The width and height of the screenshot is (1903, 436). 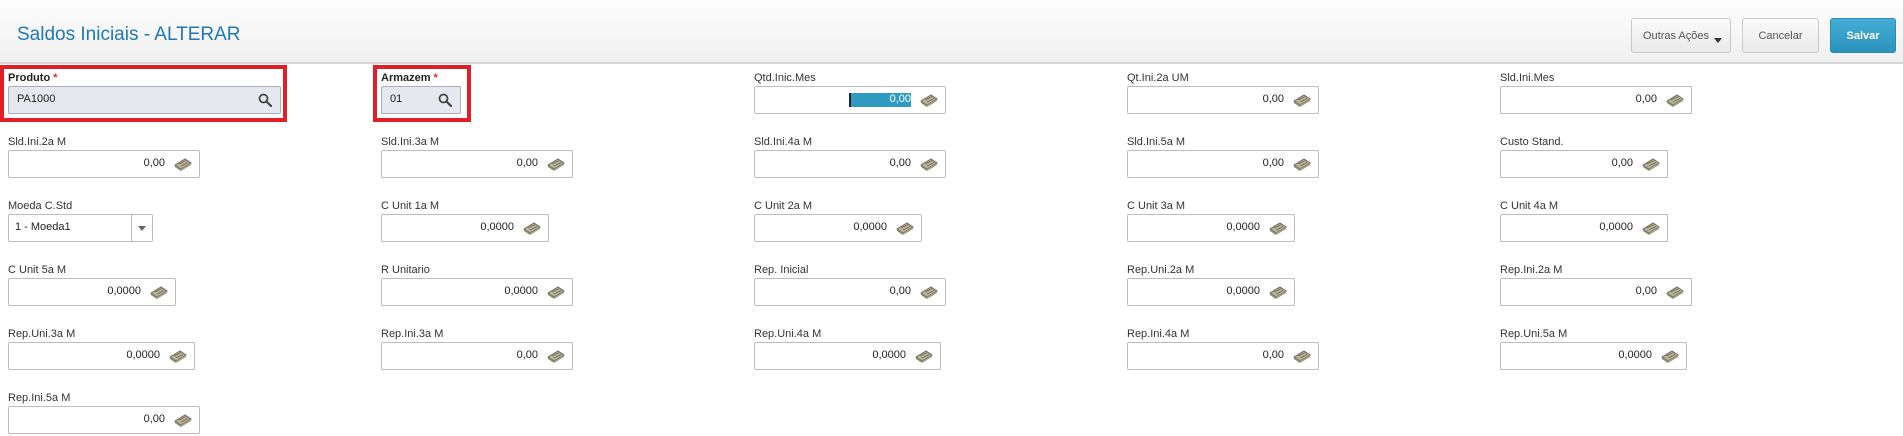 I want to click on c-unit-3a-m-input: 0,0000, so click(x=1211, y=228).